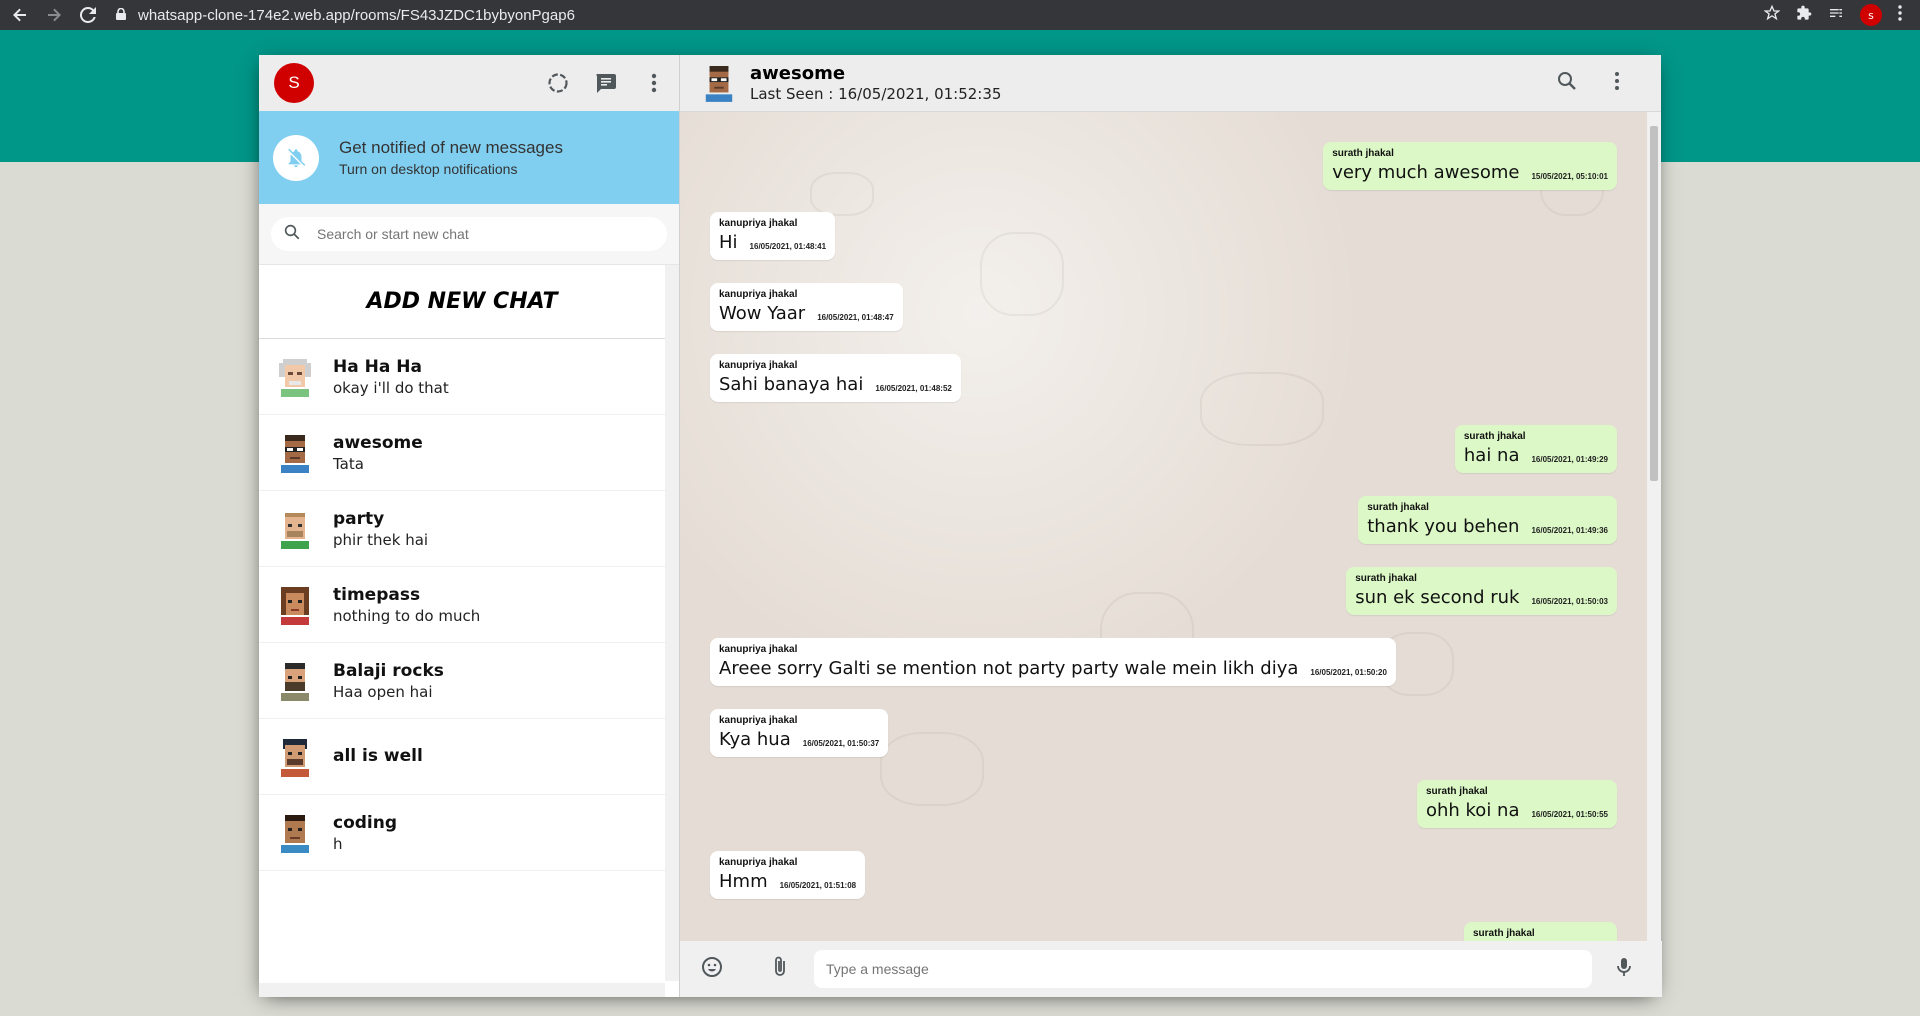  I want to click on browser-menu-icon, so click(1900, 15).